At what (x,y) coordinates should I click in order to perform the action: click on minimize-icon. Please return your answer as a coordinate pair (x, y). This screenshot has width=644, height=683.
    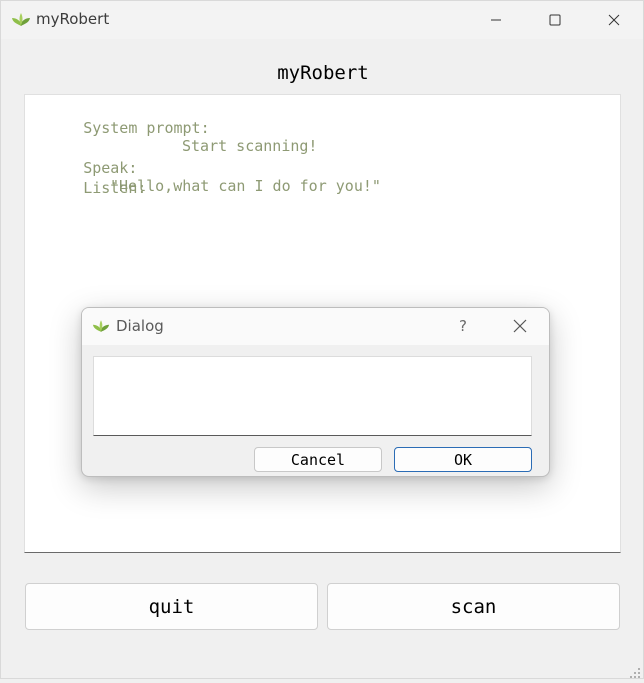
    Looking at the image, I should click on (496, 20).